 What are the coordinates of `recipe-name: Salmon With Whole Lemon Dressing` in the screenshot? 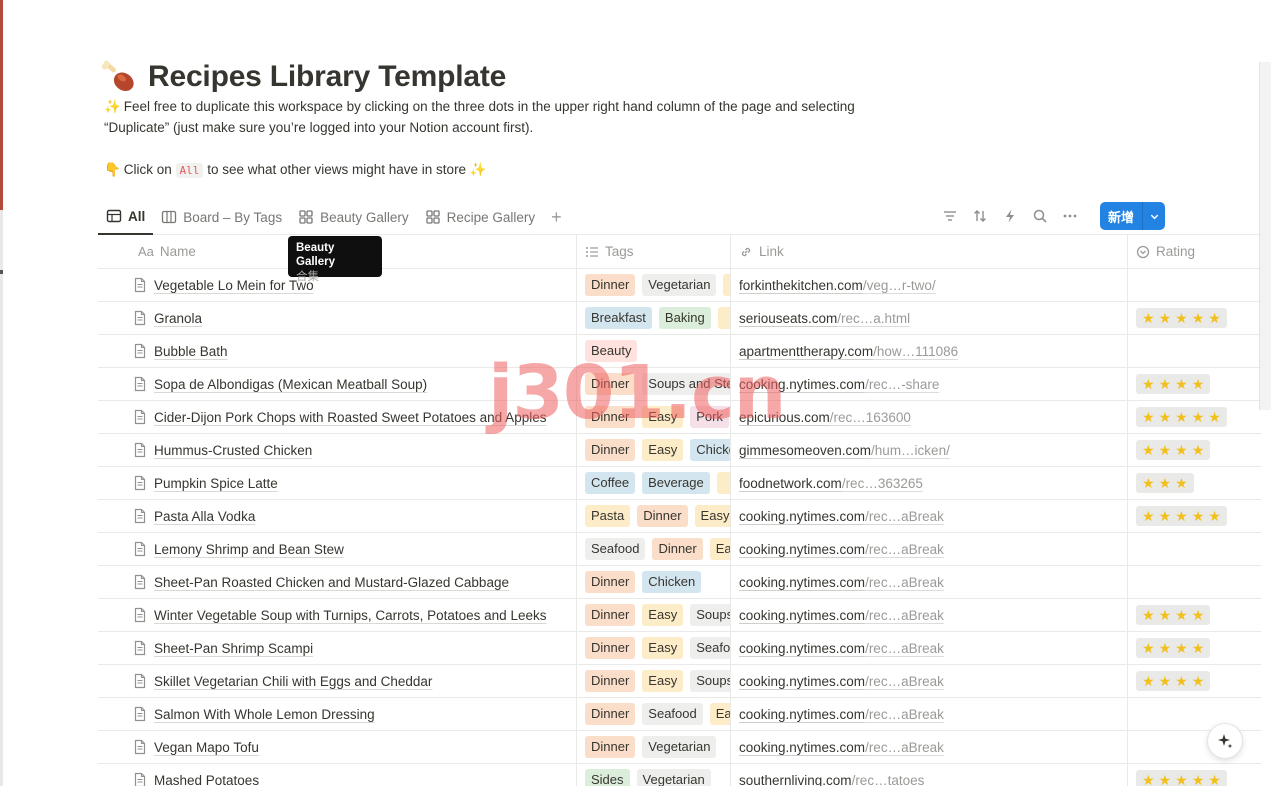 It's located at (264, 714).